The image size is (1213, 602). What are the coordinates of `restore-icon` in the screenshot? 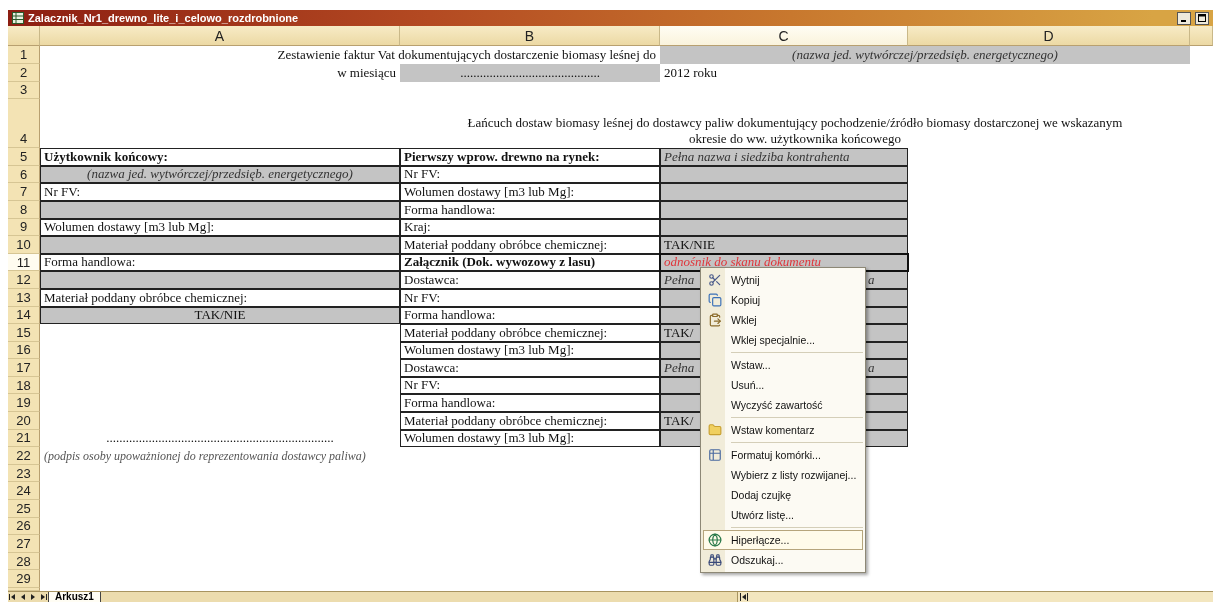 It's located at (1202, 18).